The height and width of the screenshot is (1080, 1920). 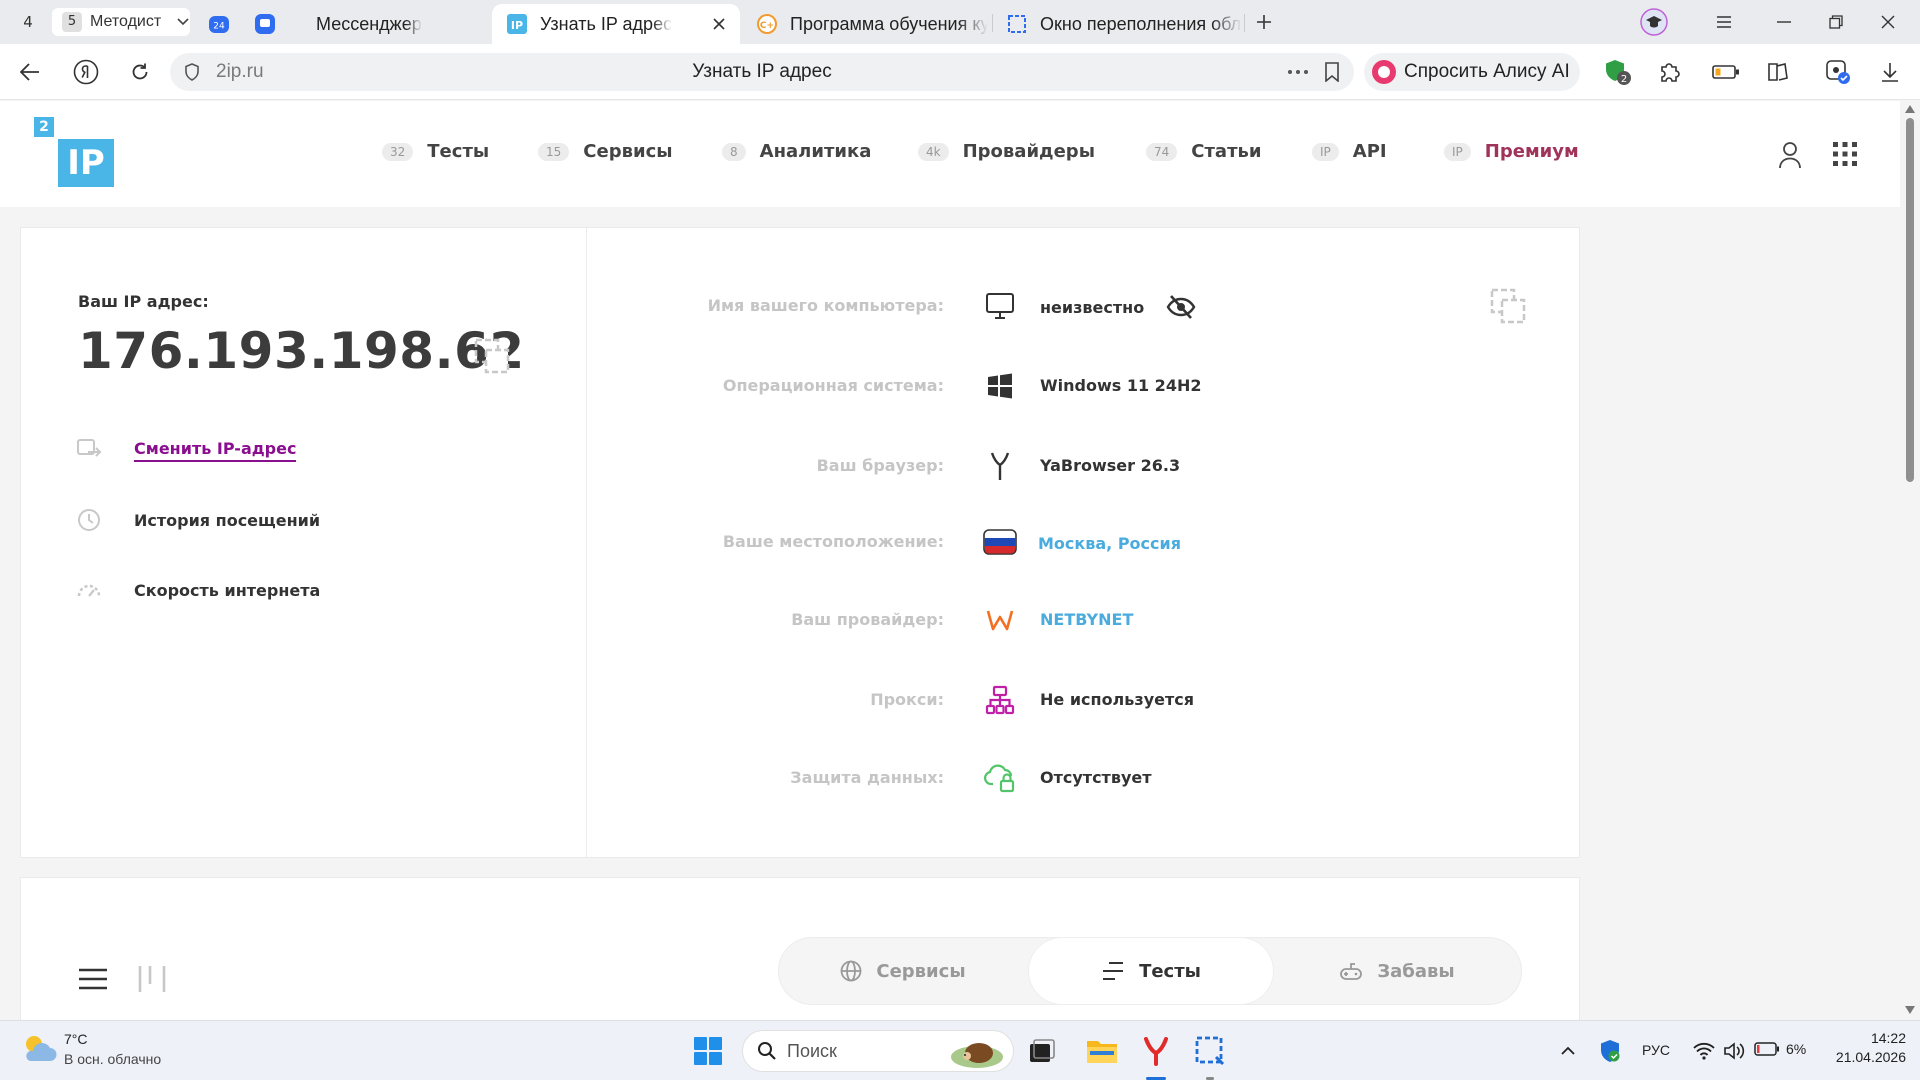 I want to click on collections-button, so click(x=1778, y=72).